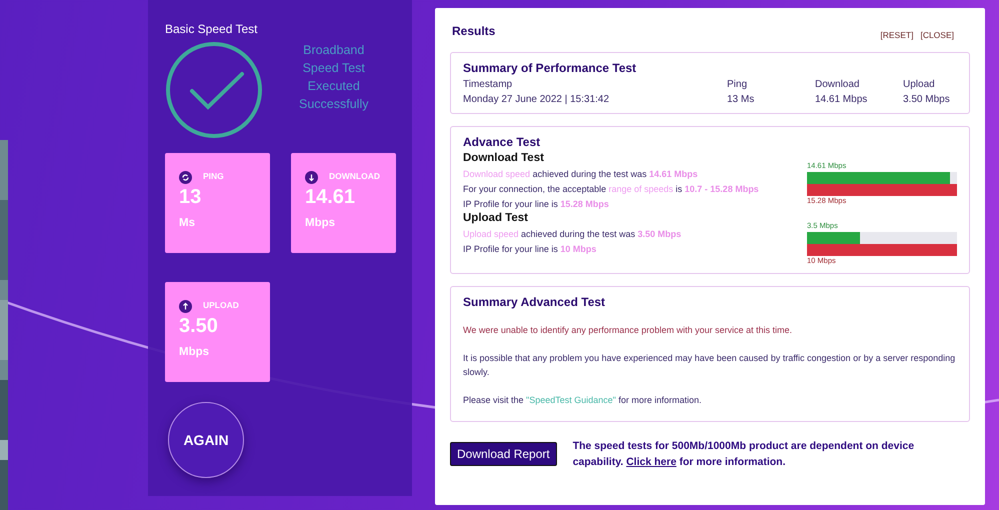 The height and width of the screenshot is (510, 999). I want to click on column-label: Download, so click(837, 84).